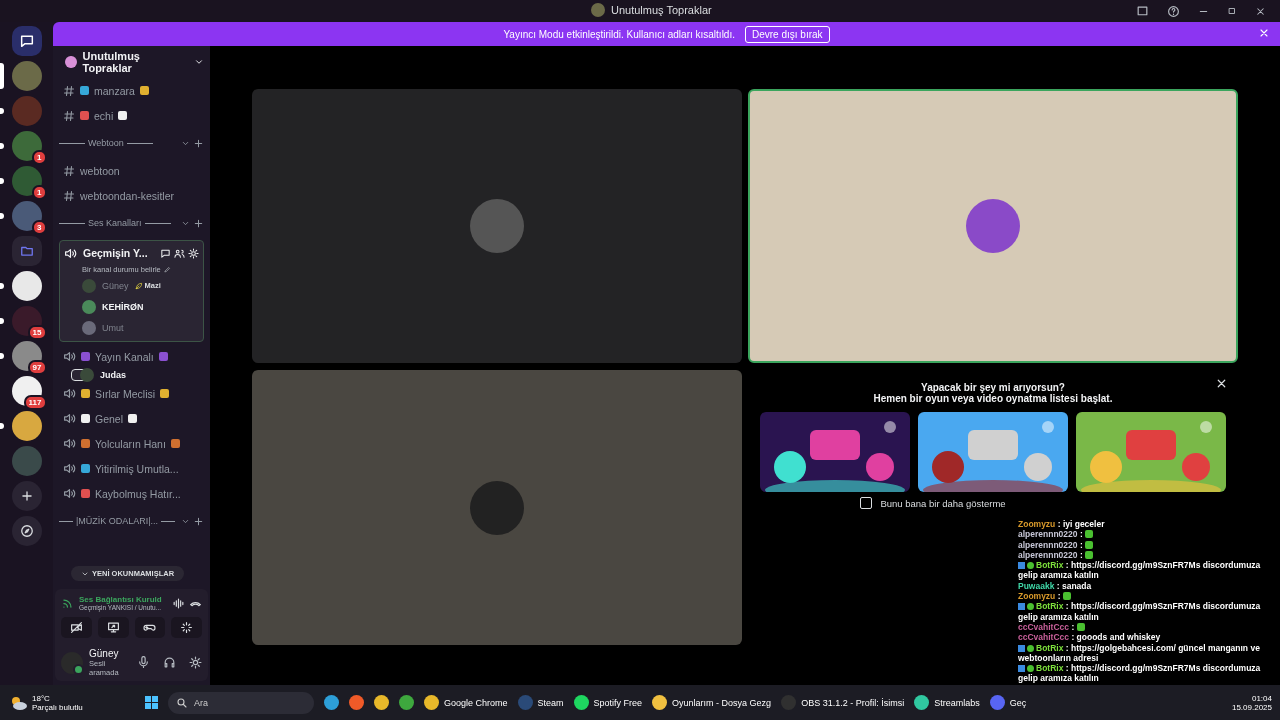  Describe the element at coordinates (131, 443) in the screenshot. I see `voice-channel: Yolcuların Hanı` at that location.